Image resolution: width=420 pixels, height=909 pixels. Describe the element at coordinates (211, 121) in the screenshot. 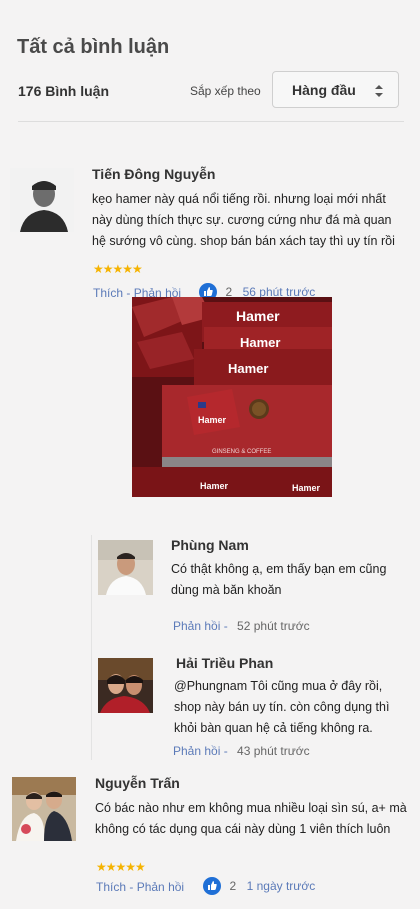

I see `header-divider` at that location.